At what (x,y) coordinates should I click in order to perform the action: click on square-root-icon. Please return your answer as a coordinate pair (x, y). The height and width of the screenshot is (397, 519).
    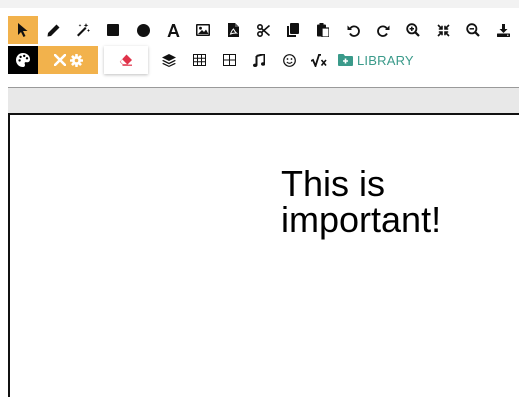
    Looking at the image, I should click on (319, 60).